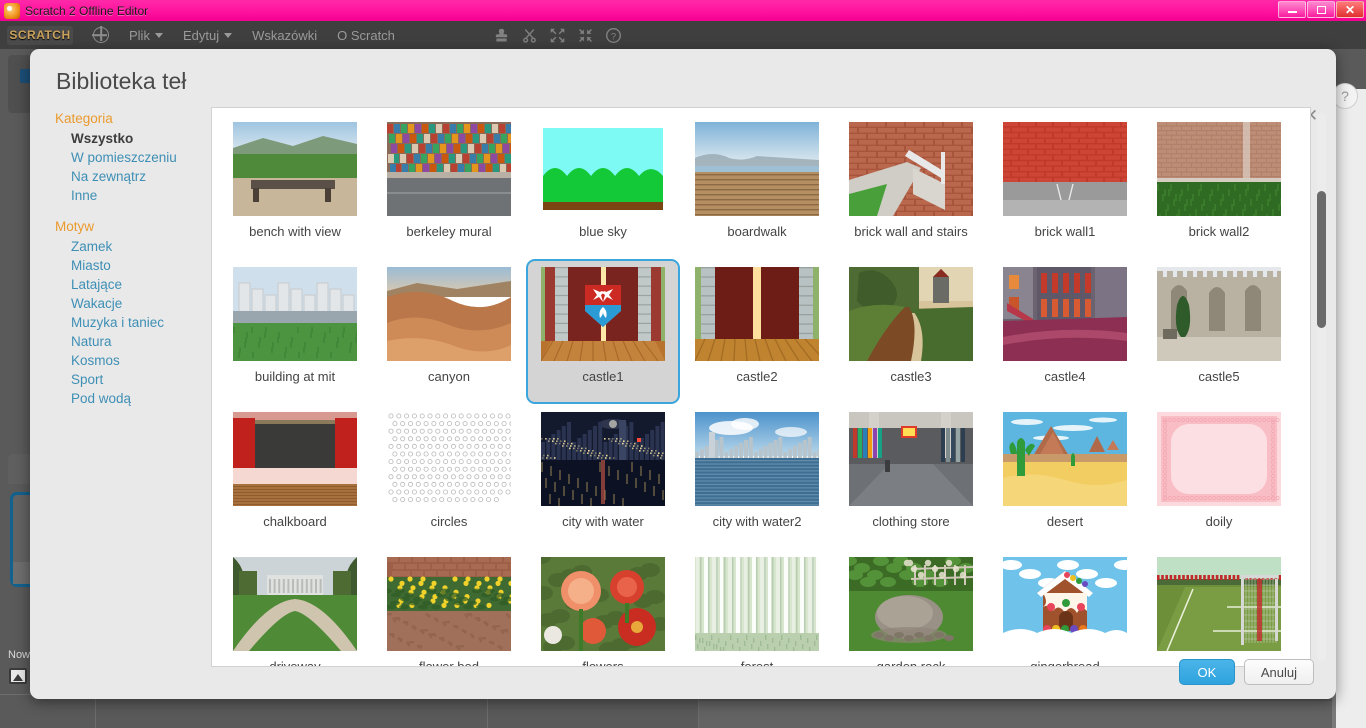  Describe the element at coordinates (585, 35) in the screenshot. I see `shrink-icon` at that location.